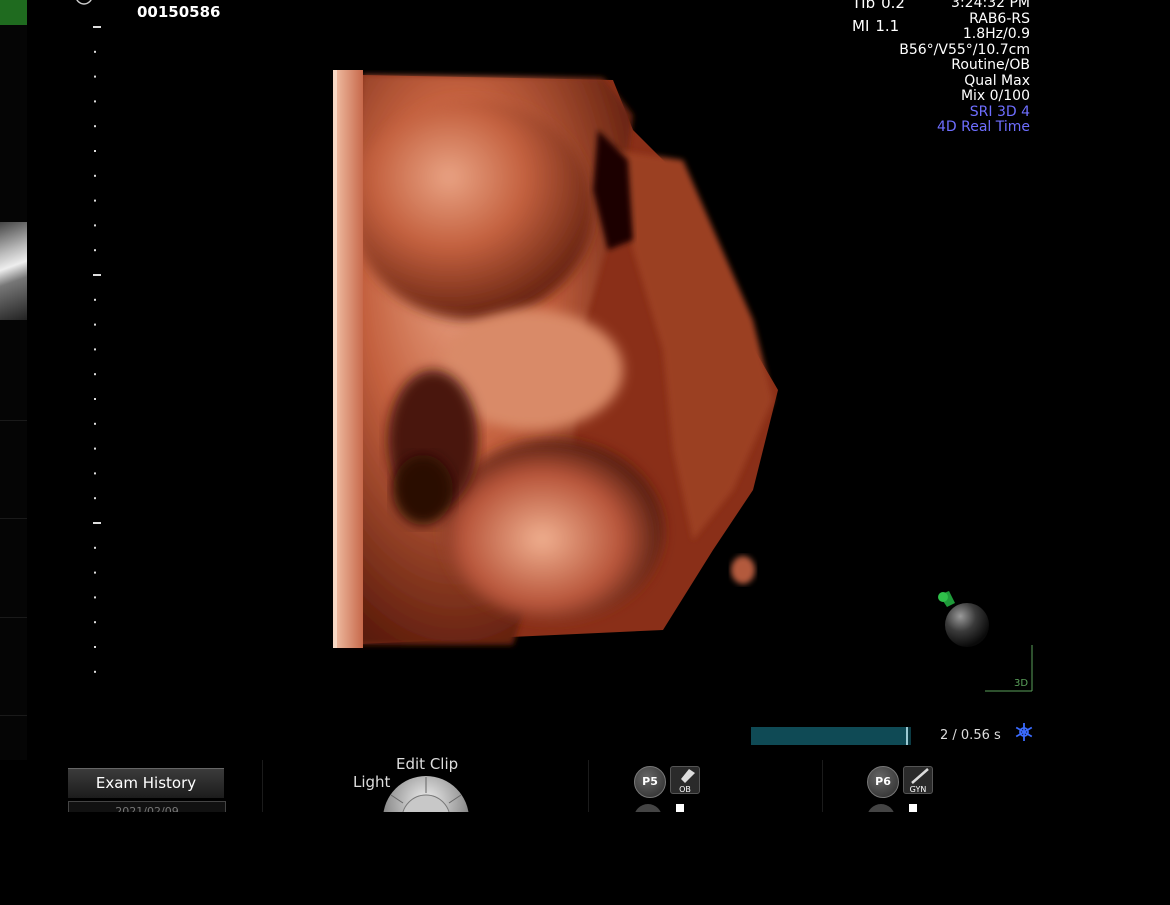 Image resolution: width=1170 pixels, height=905 pixels. I want to click on tib-label: TIb, so click(864, 6).